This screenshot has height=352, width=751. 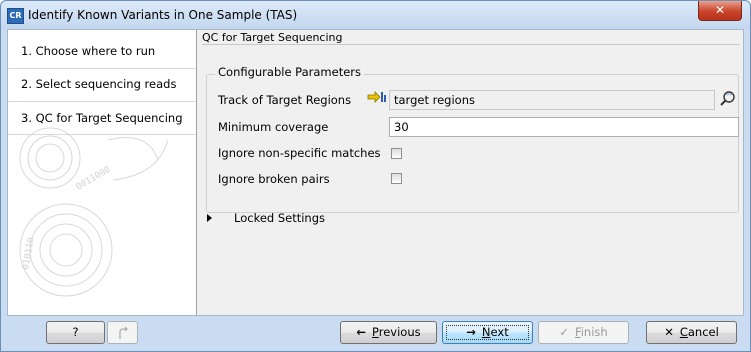 I want to click on previous-button: ← Previous, so click(x=388, y=332).